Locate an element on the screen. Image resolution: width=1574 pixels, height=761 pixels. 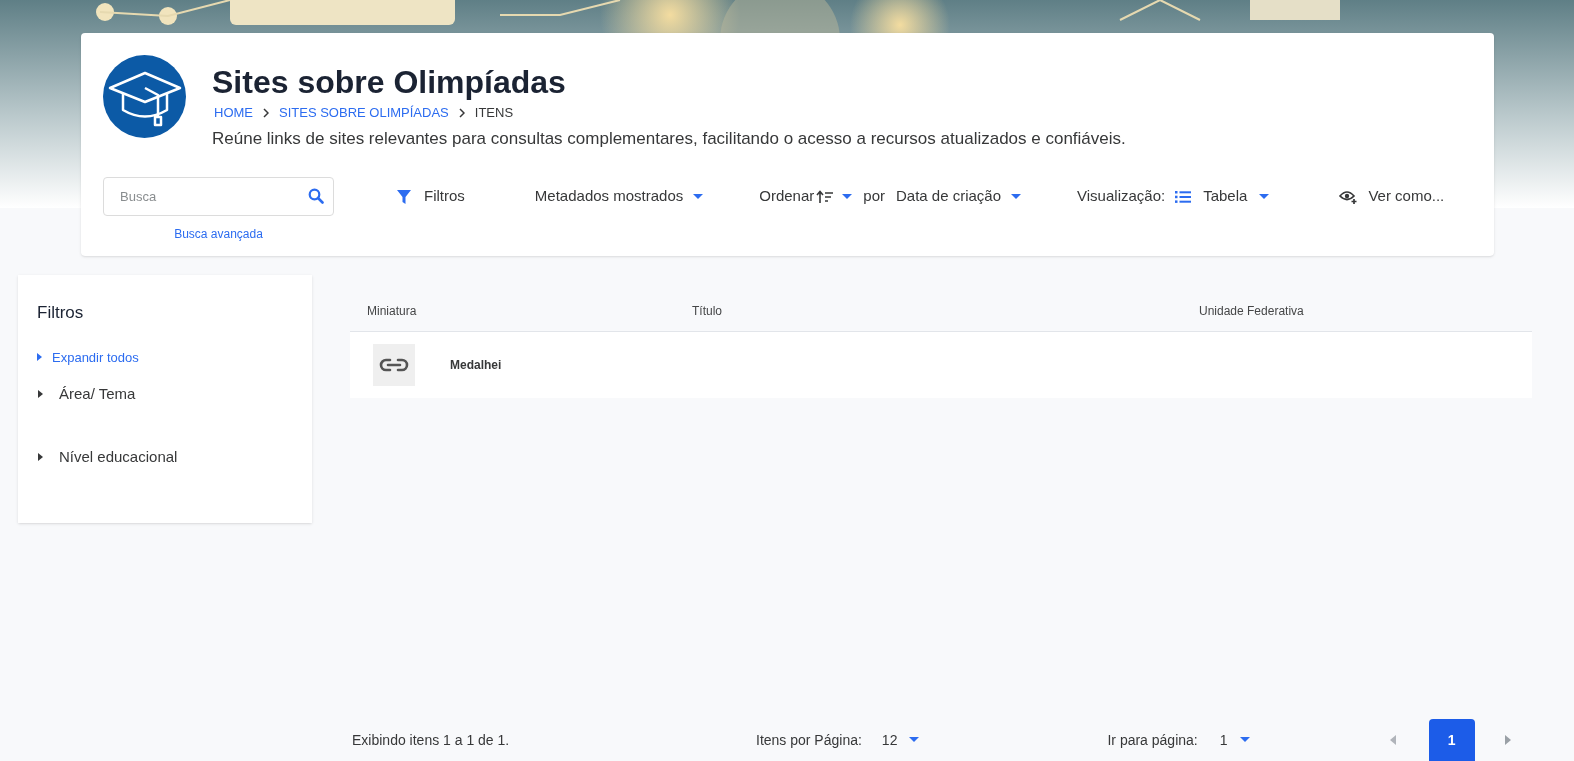
eye-plus-icon is located at coordinates (1349, 196).